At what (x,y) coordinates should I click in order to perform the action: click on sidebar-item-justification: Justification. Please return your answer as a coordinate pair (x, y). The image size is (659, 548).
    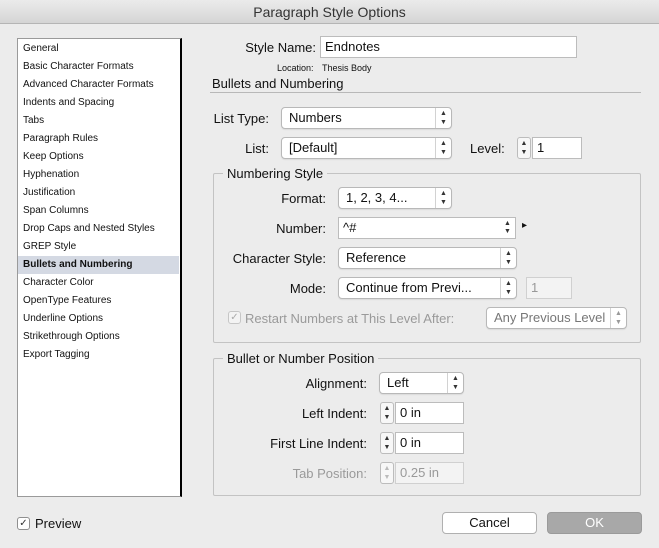
    Looking at the image, I should click on (98, 193).